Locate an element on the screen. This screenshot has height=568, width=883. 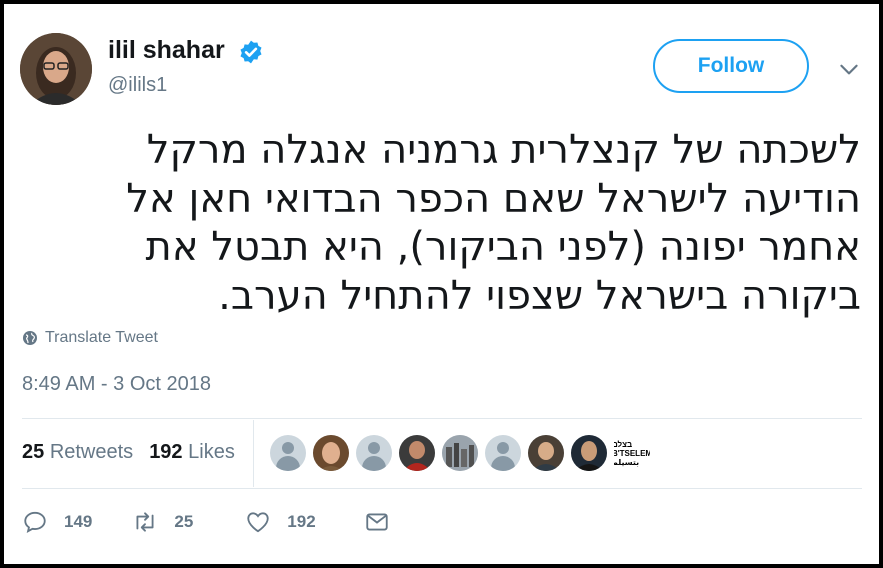
likes-stat: 192 Likes is located at coordinates (192, 452).